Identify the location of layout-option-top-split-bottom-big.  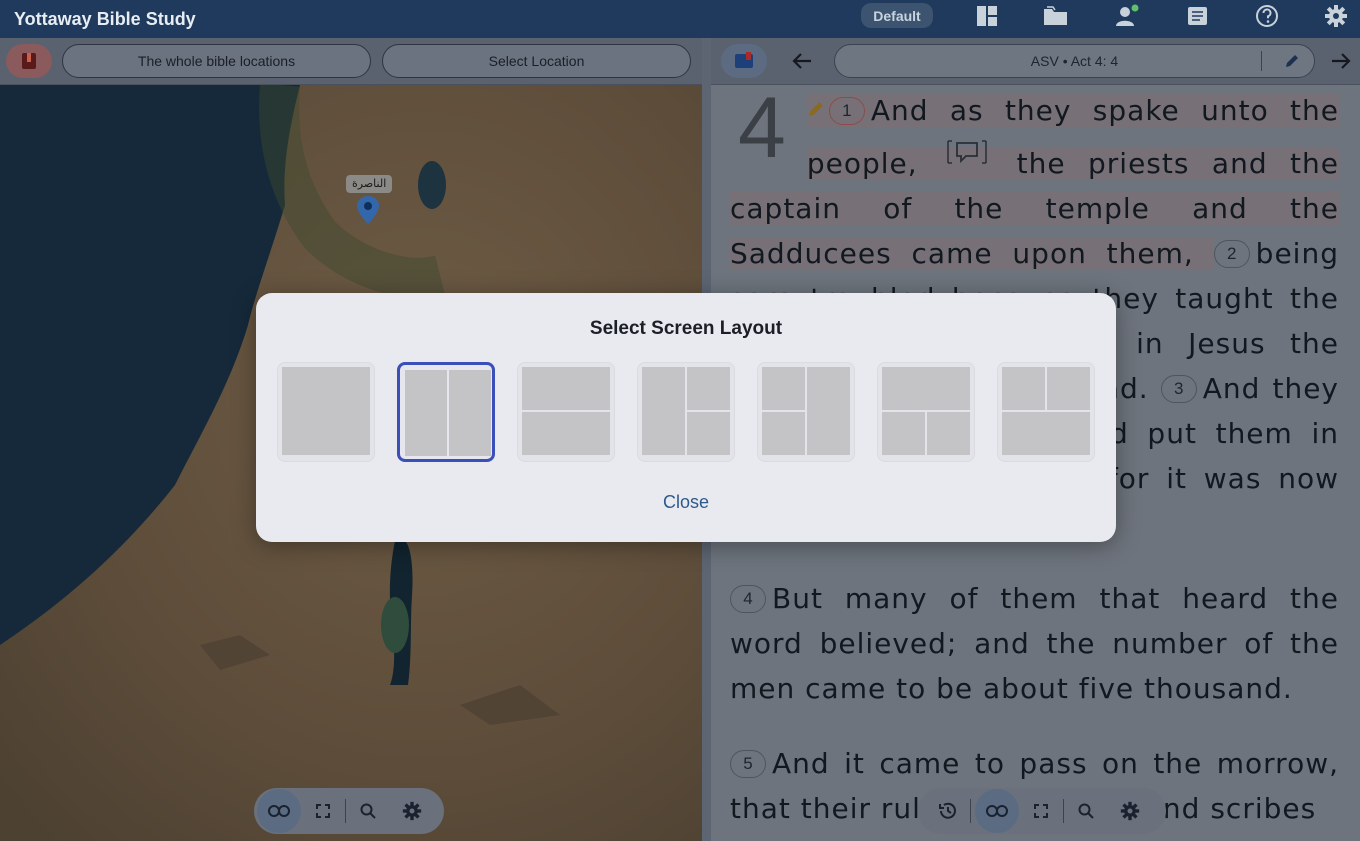
(1046, 412).